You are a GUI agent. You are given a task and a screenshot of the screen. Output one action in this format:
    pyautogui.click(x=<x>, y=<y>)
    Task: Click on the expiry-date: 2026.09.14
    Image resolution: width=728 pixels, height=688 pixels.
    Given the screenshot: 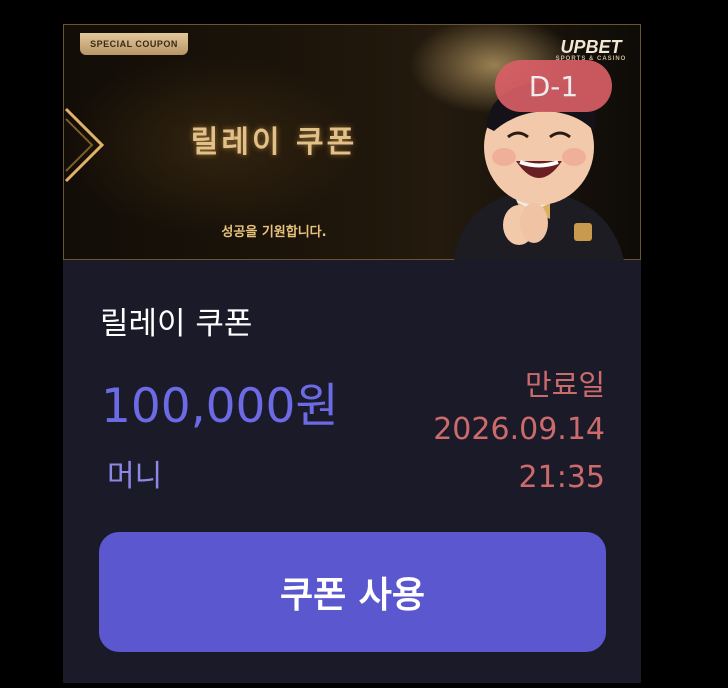 What is the action you would take?
    pyautogui.click(x=519, y=429)
    